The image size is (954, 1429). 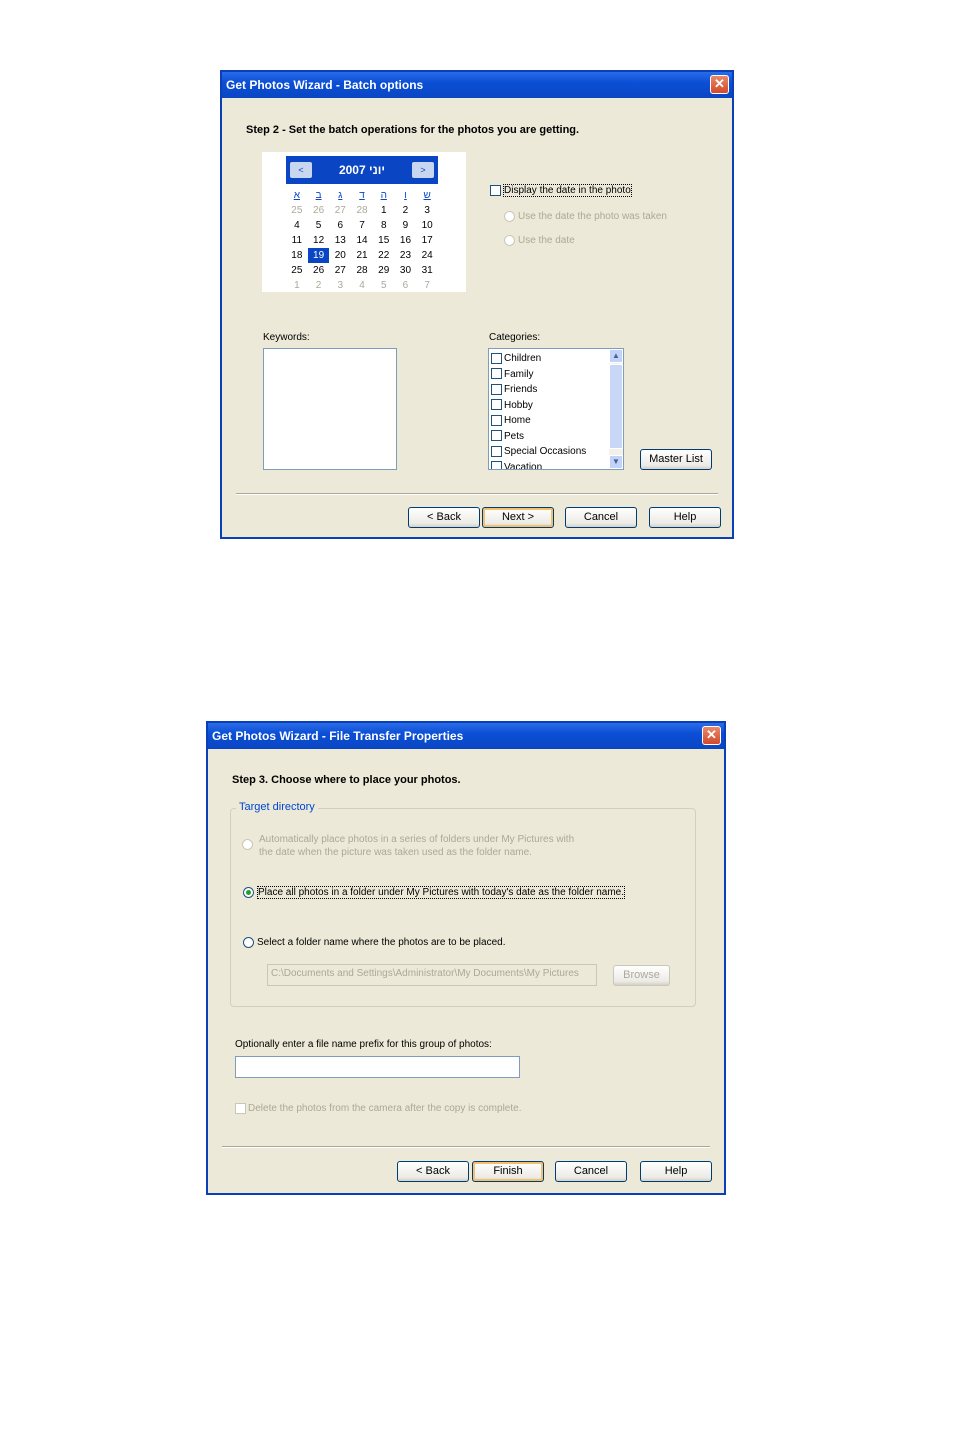 What do you see at coordinates (427, 225) in the screenshot?
I see `calendar-day: 10` at bounding box center [427, 225].